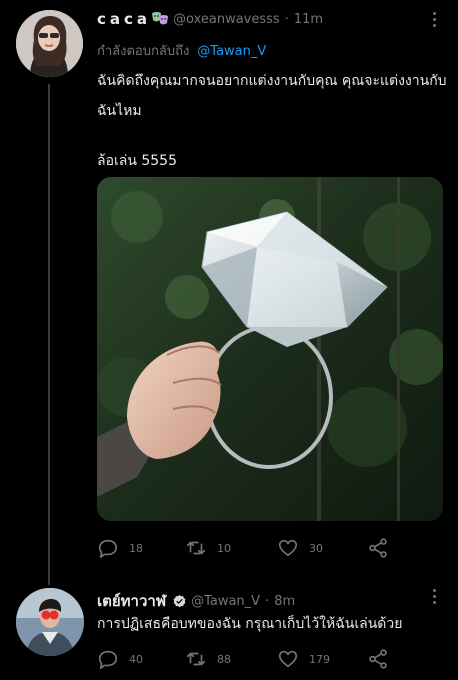  Describe the element at coordinates (303, 659) in the screenshot. I see `like-button: 179` at that location.